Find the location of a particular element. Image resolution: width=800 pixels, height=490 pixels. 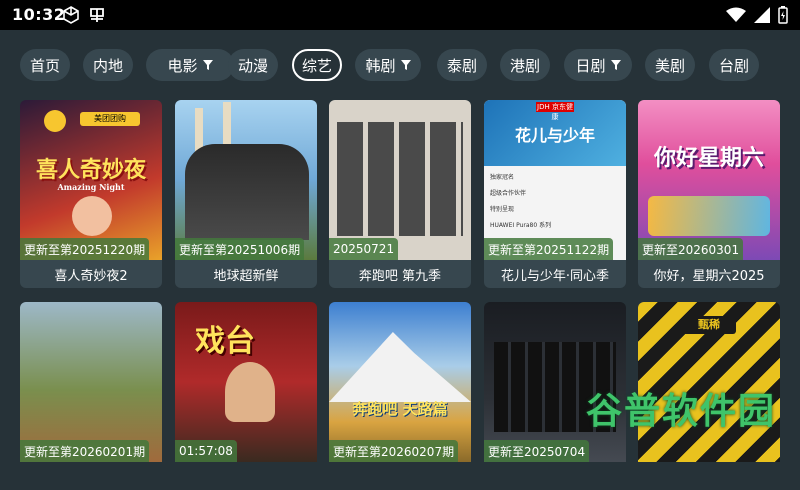

tab-mainland: 内地 is located at coordinates (108, 65).